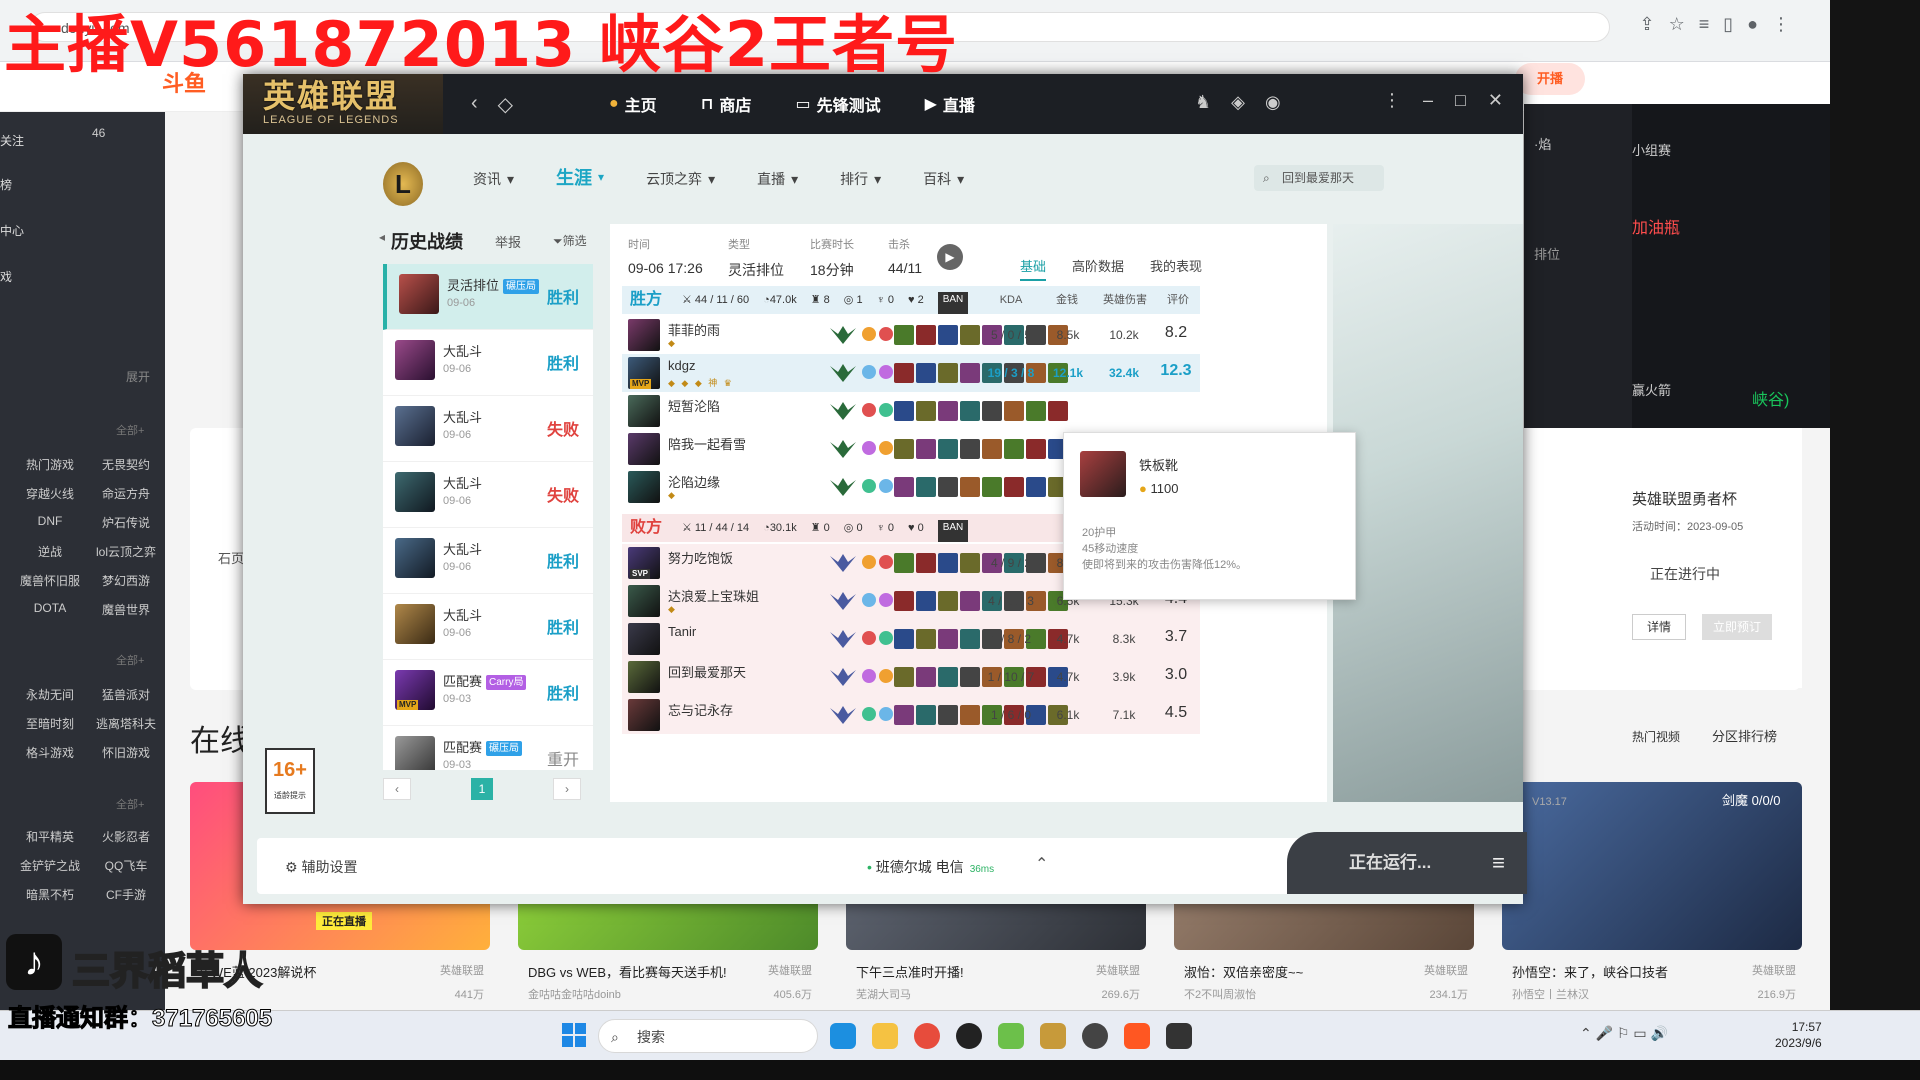 The image size is (1920, 1080). What do you see at coordinates (1460, 100) in the screenshot?
I see `maximize-icon: □` at bounding box center [1460, 100].